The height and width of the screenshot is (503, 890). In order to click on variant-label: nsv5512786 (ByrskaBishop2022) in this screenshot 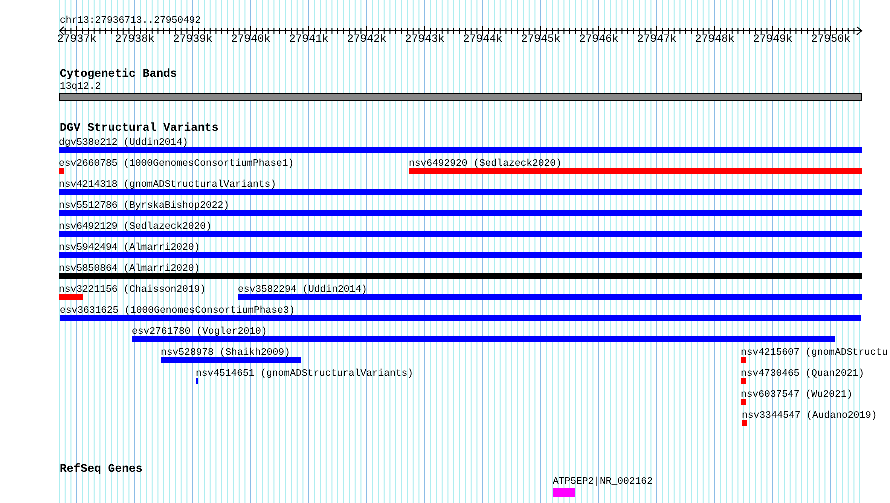, I will do `click(144, 205)`.